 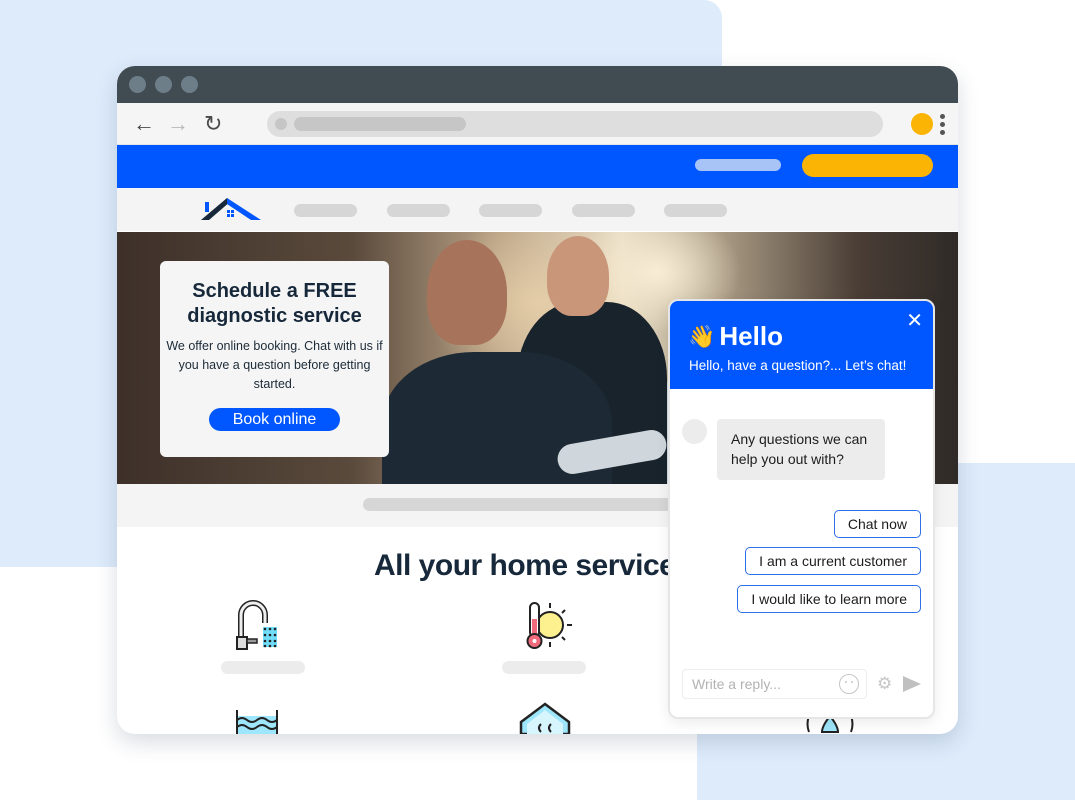 What do you see at coordinates (758, 684) in the screenshot?
I see `reply-input` at bounding box center [758, 684].